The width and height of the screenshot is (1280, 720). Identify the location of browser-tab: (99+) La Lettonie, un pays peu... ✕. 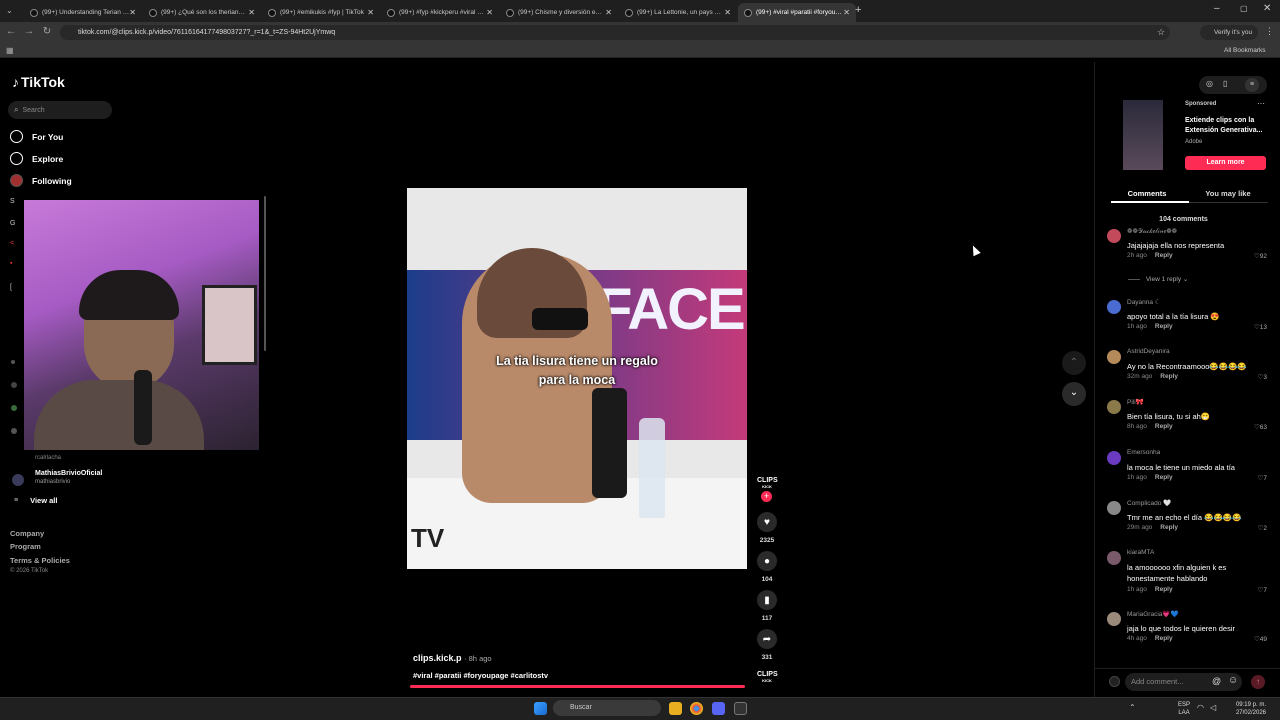
(678, 12).